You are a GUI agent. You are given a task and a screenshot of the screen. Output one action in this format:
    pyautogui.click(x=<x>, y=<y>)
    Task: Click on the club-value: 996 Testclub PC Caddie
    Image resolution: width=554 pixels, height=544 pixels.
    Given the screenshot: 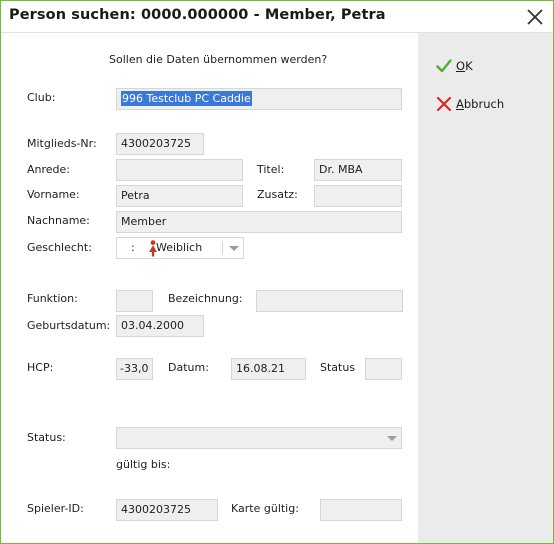 What is the action you would take?
    pyautogui.click(x=186, y=98)
    